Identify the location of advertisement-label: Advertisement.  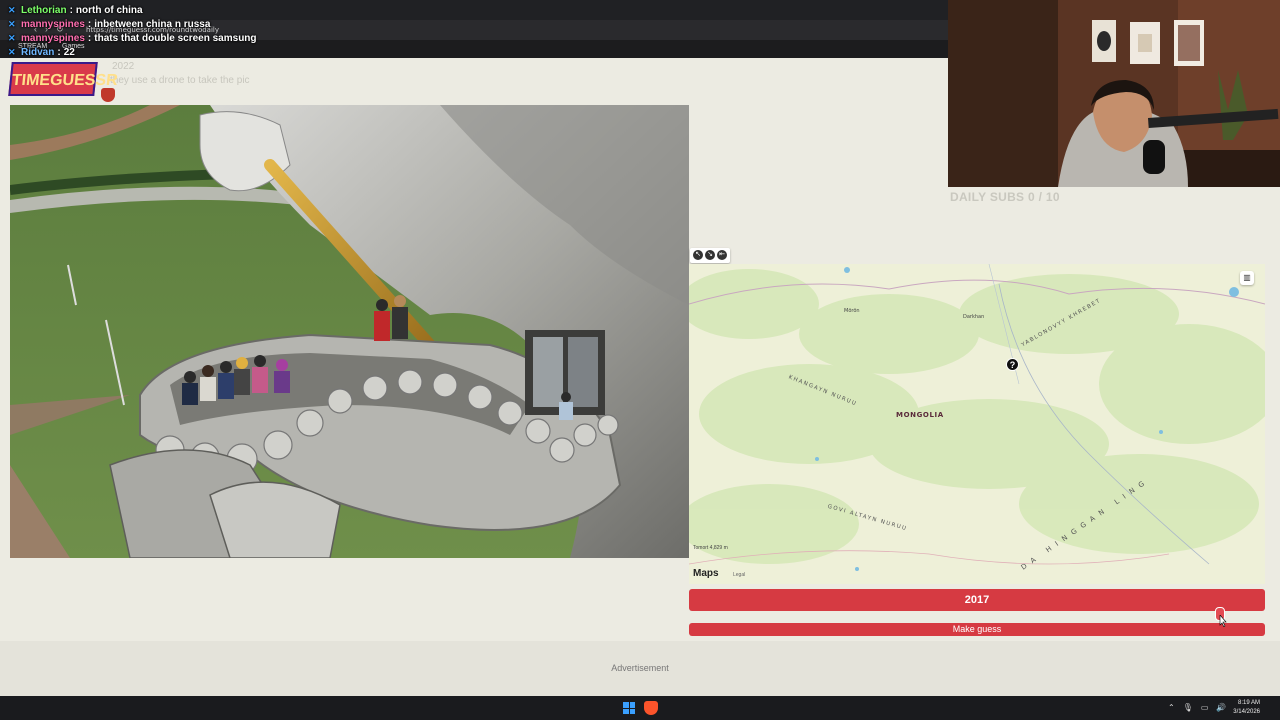
(640, 668).